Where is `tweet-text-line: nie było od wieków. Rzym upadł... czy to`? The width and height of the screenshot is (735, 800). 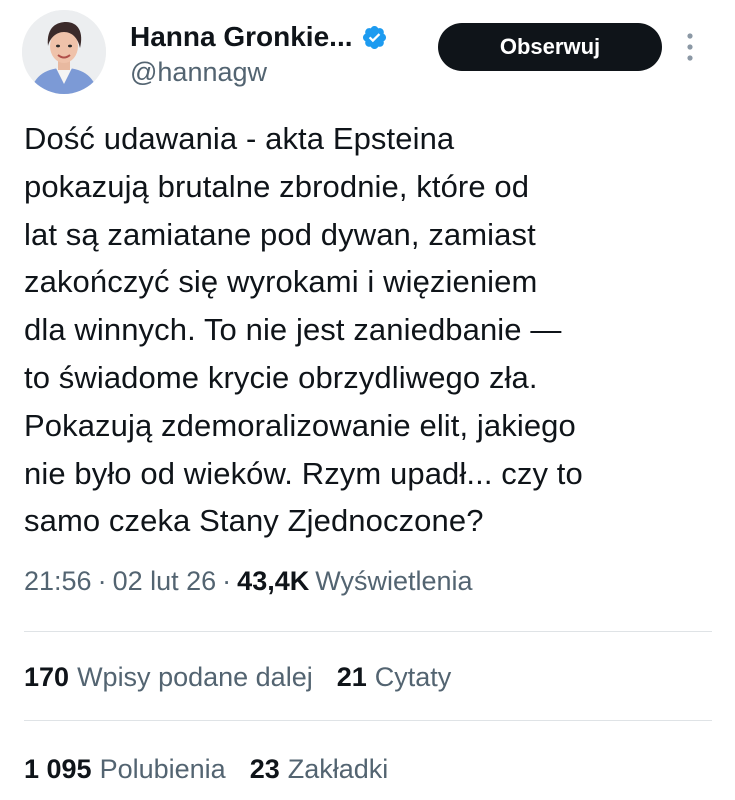
tweet-text-line: nie było od wieków. Rzym upadł... czy to is located at coordinates (303, 473).